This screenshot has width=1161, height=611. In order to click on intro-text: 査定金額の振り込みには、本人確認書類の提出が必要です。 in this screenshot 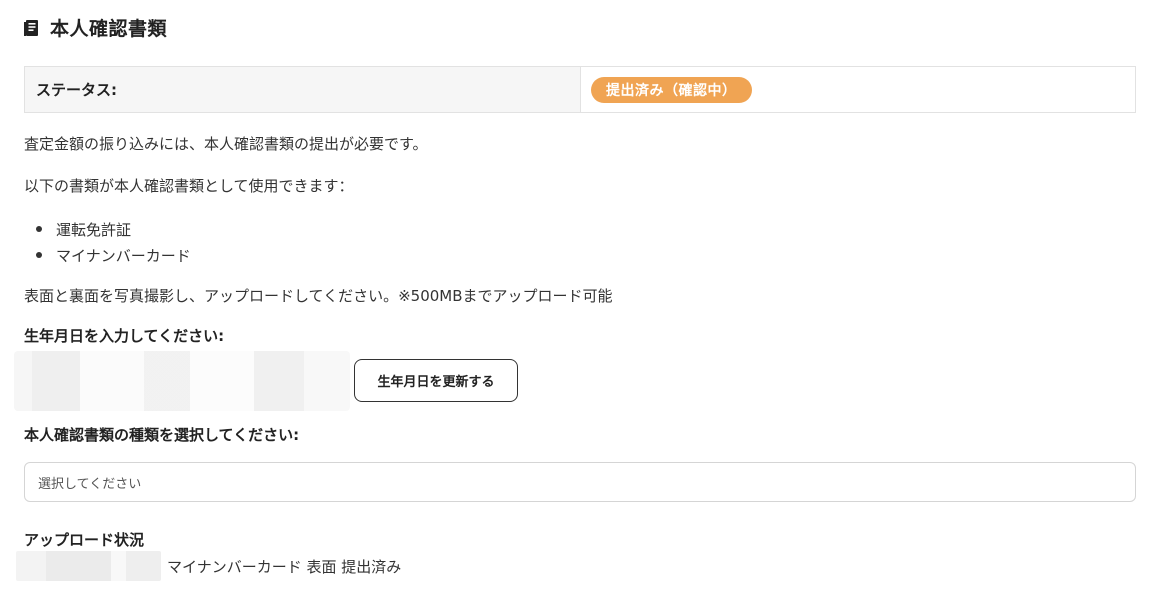, I will do `click(226, 144)`.